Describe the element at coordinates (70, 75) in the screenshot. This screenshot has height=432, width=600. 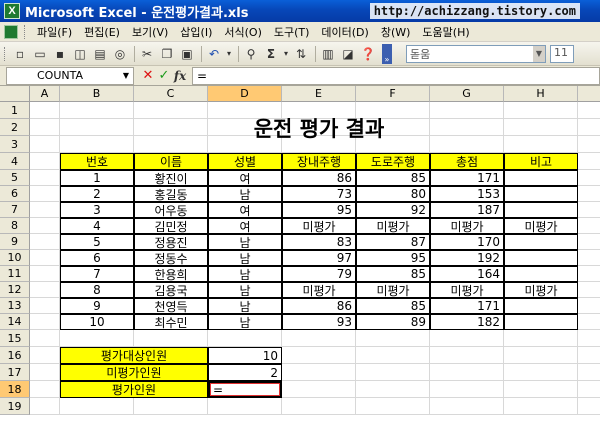
I see `name-box: COUNTA ▼` at that location.